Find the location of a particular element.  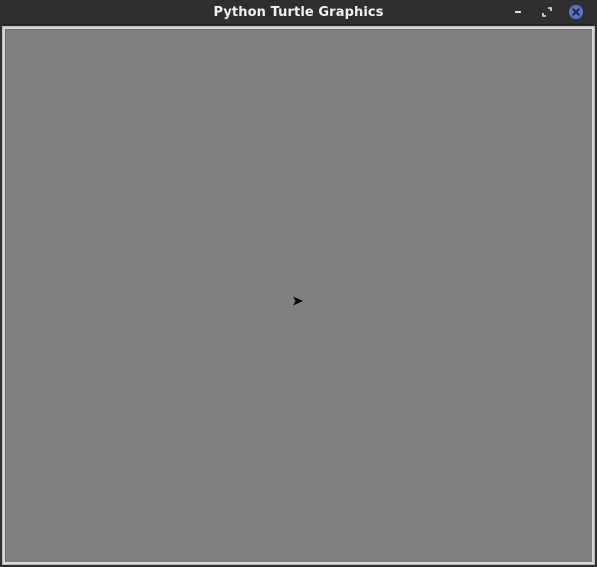

minimize-icon is located at coordinates (518, 12).